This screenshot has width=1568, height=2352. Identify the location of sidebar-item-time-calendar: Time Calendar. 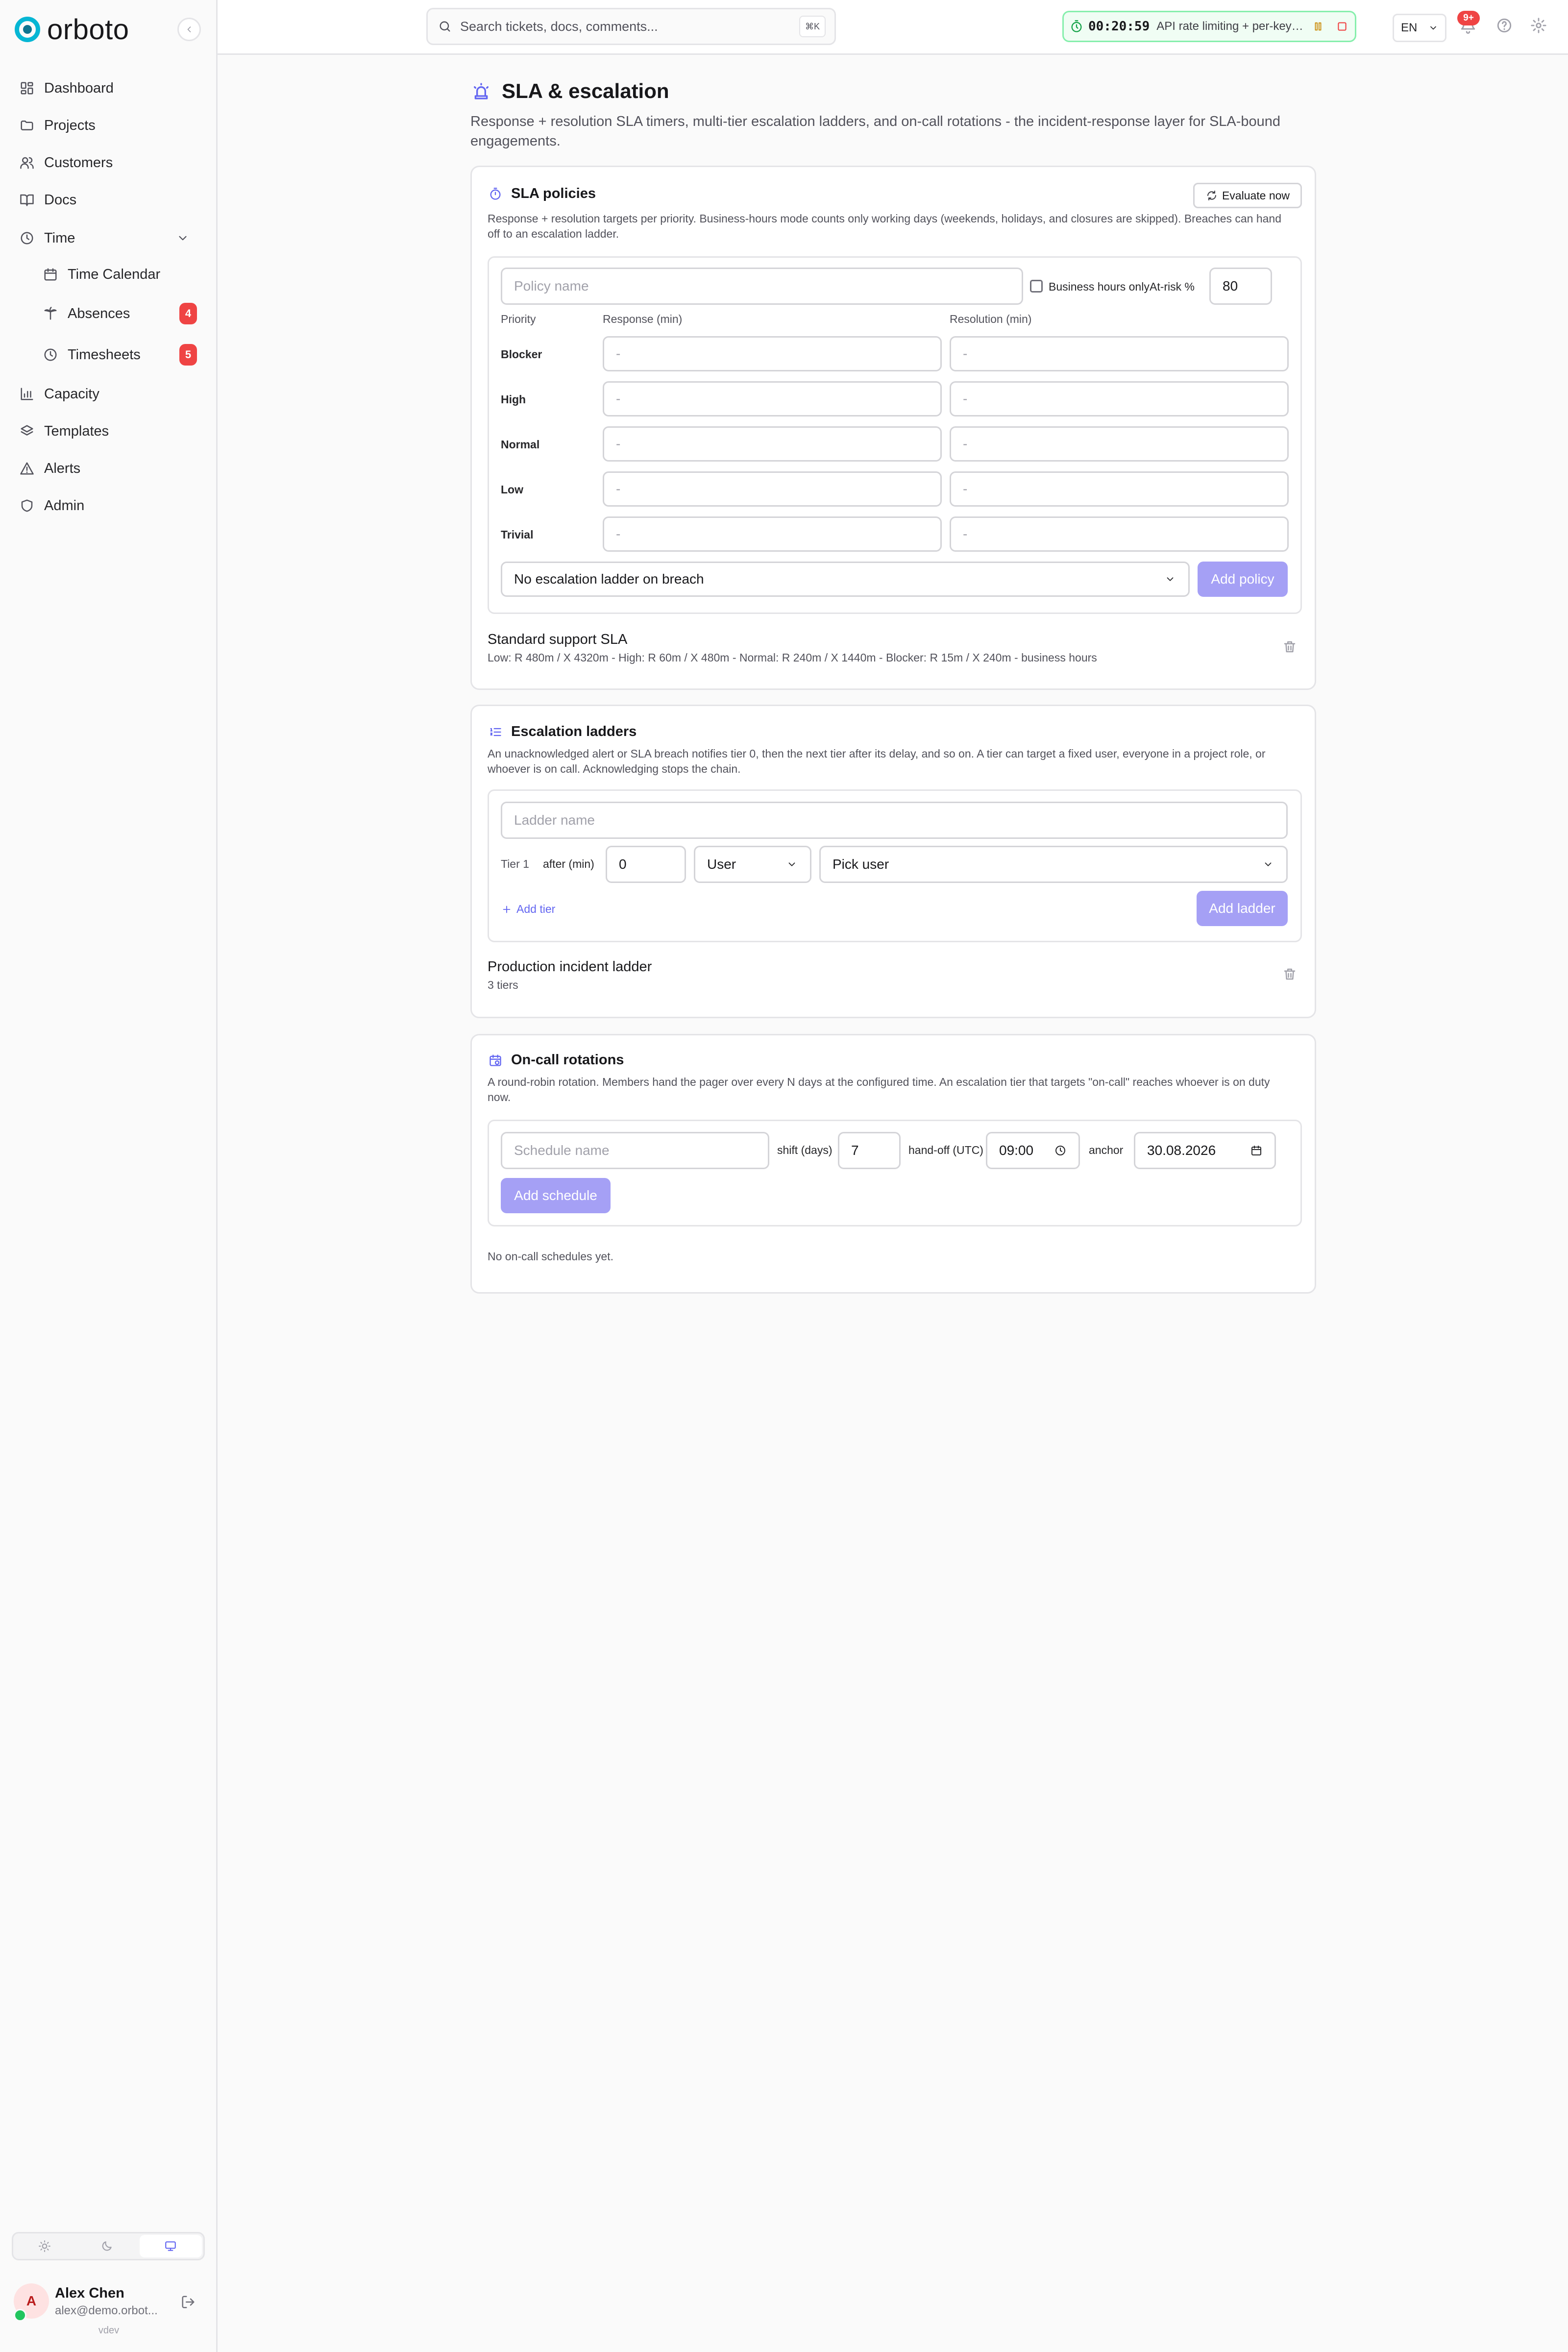
(101, 274).